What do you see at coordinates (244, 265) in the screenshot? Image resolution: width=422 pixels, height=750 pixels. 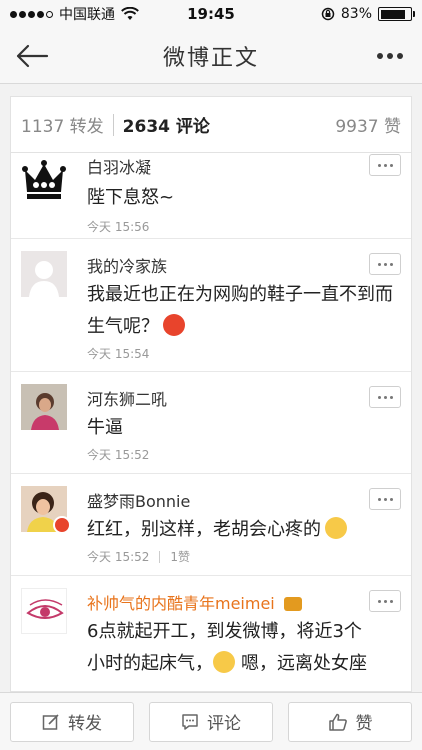 I see `comment-author: 我的冷家族` at bounding box center [244, 265].